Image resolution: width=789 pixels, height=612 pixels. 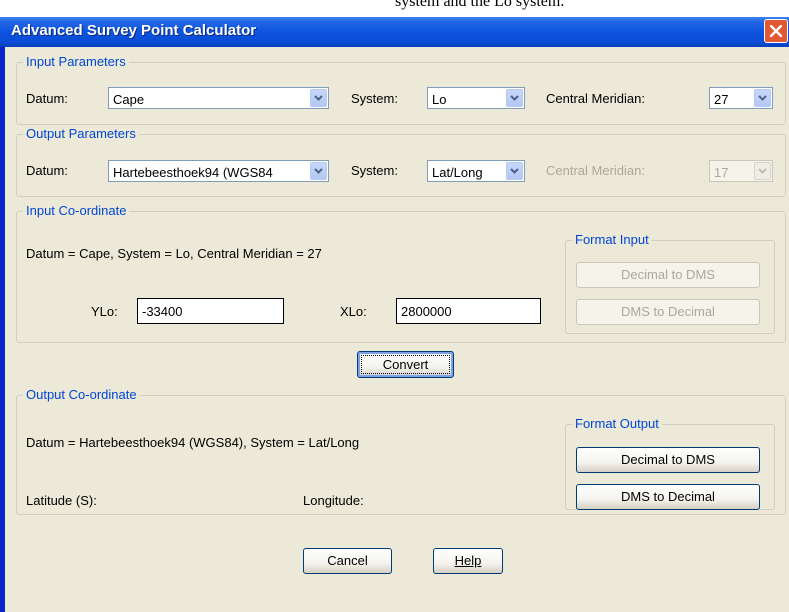 What do you see at coordinates (61, 500) in the screenshot?
I see `latitude-label: Latitude (S):` at bounding box center [61, 500].